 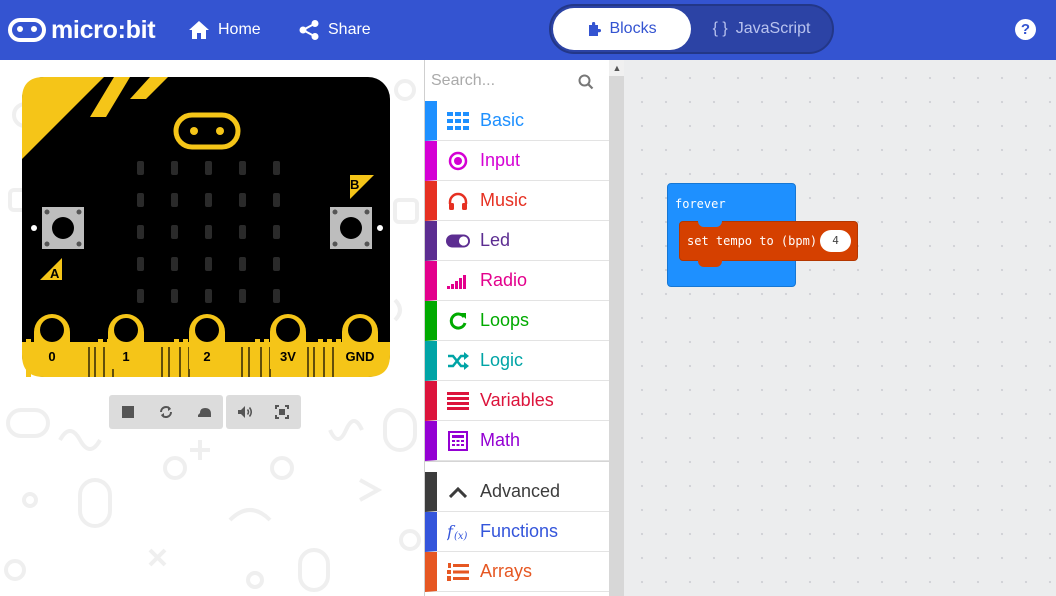 I want to click on category-label: Led, so click(x=495, y=240).